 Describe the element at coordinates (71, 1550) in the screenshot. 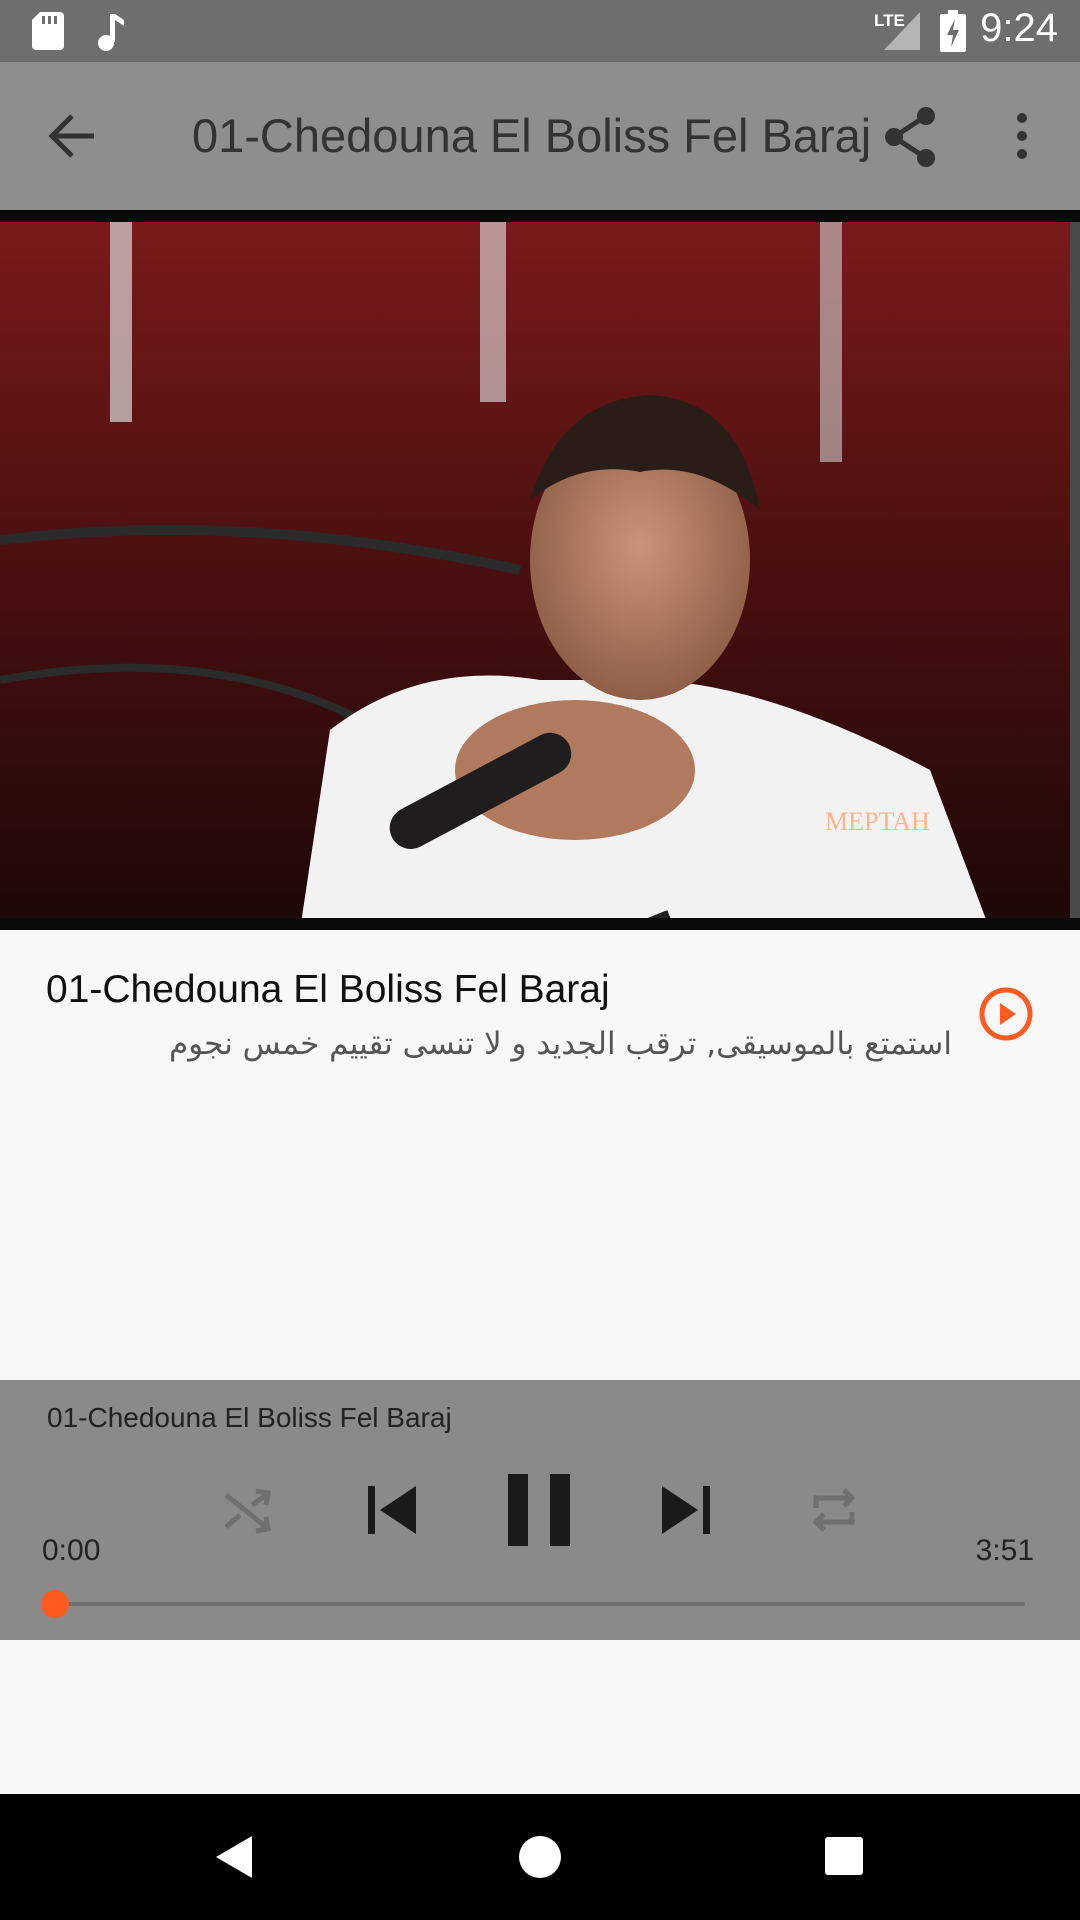

I see `current-time: 0:00` at that location.